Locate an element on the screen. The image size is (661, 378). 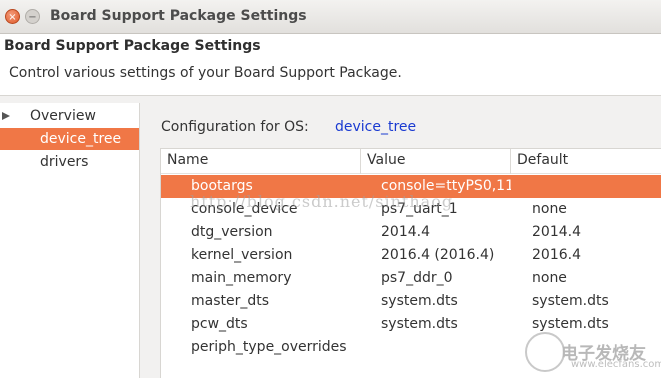
column-header-name: Name is located at coordinates (261, 161).